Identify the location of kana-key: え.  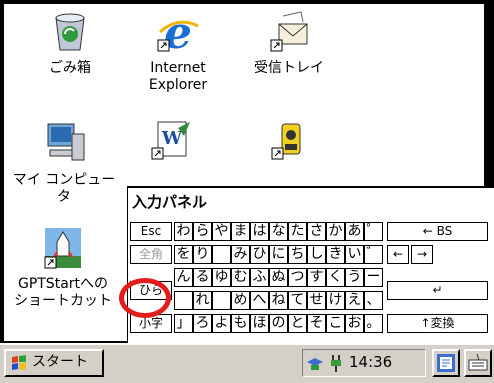
(354, 300).